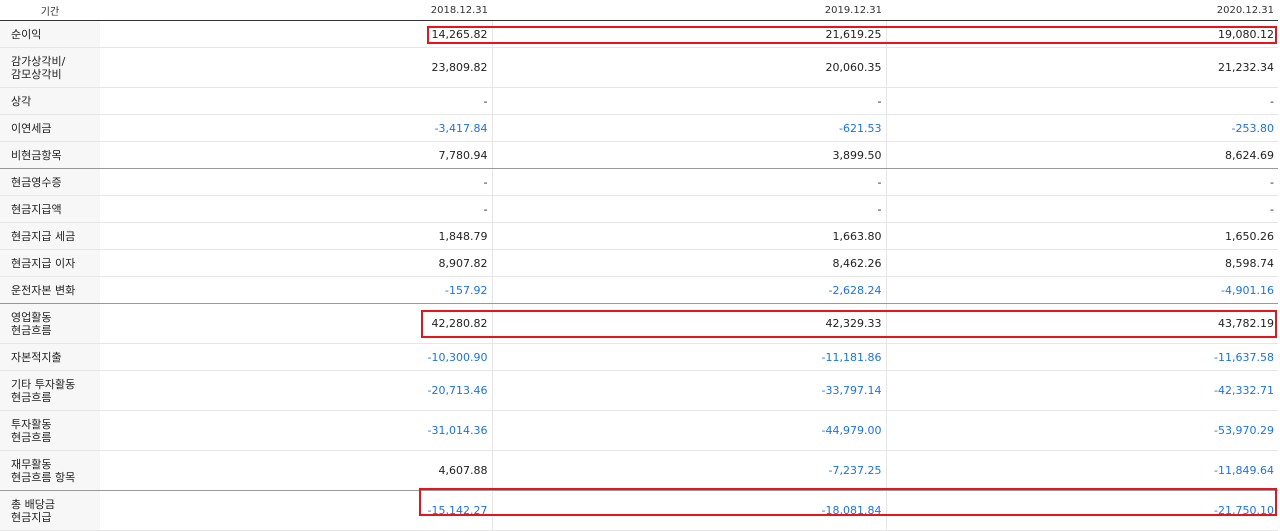 This screenshot has height=531, width=1280. Describe the element at coordinates (689, 10) in the screenshot. I see `period-2019: 2019.12.31` at that location.